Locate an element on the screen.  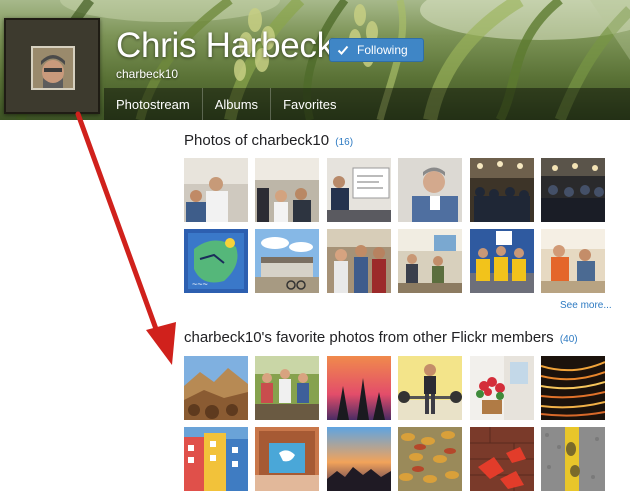
following-button: Following is located at coordinates (376, 50).